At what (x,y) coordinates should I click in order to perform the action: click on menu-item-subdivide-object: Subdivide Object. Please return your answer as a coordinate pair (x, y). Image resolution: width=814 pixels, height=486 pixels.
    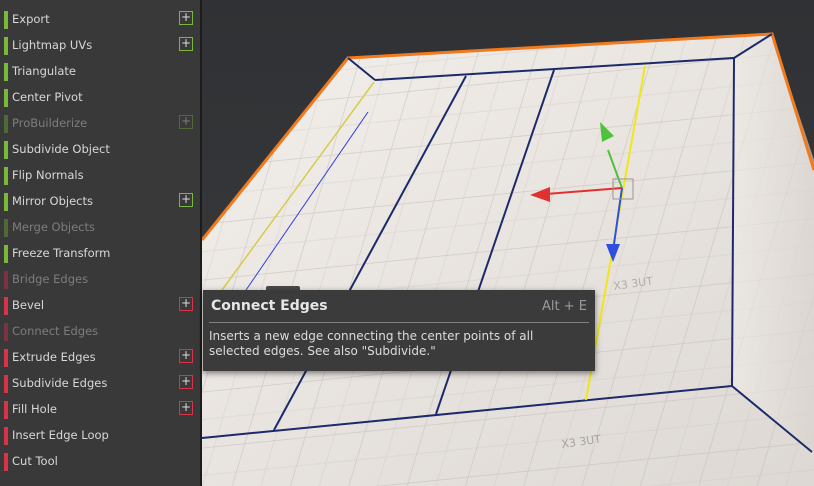
    Looking at the image, I should click on (100, 150).